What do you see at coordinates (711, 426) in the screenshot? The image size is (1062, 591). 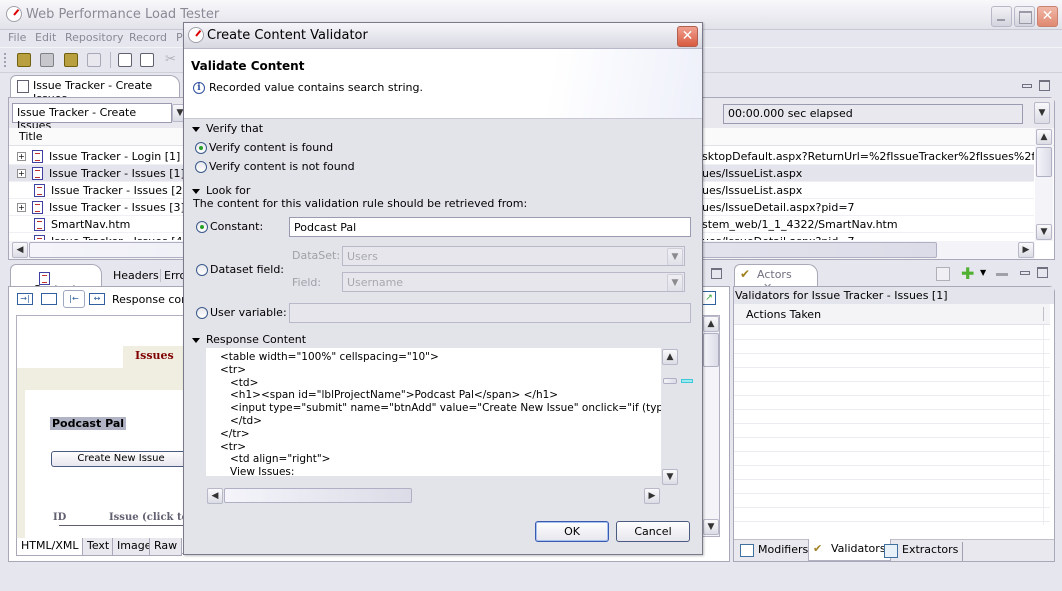 I see `content-vertical-scrollbar: ▲ ▼` at bounding box center [711, 426].